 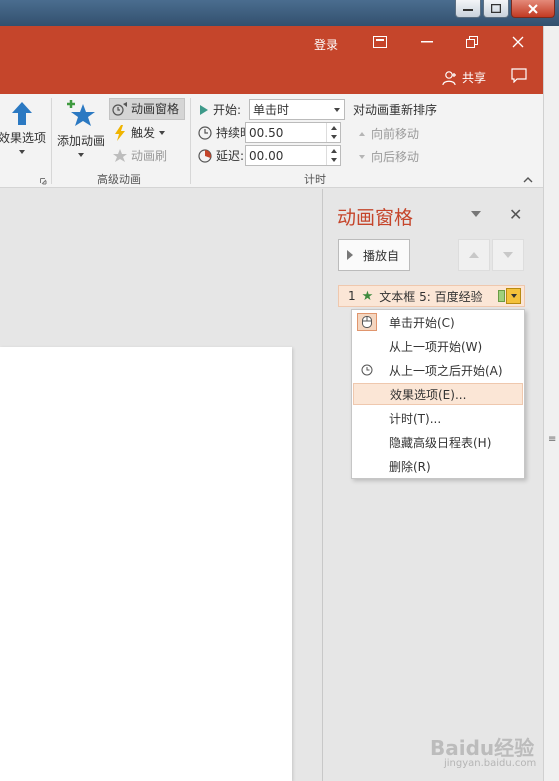 I want to click on trigger-label: 触发, so click(x=143, y=133).